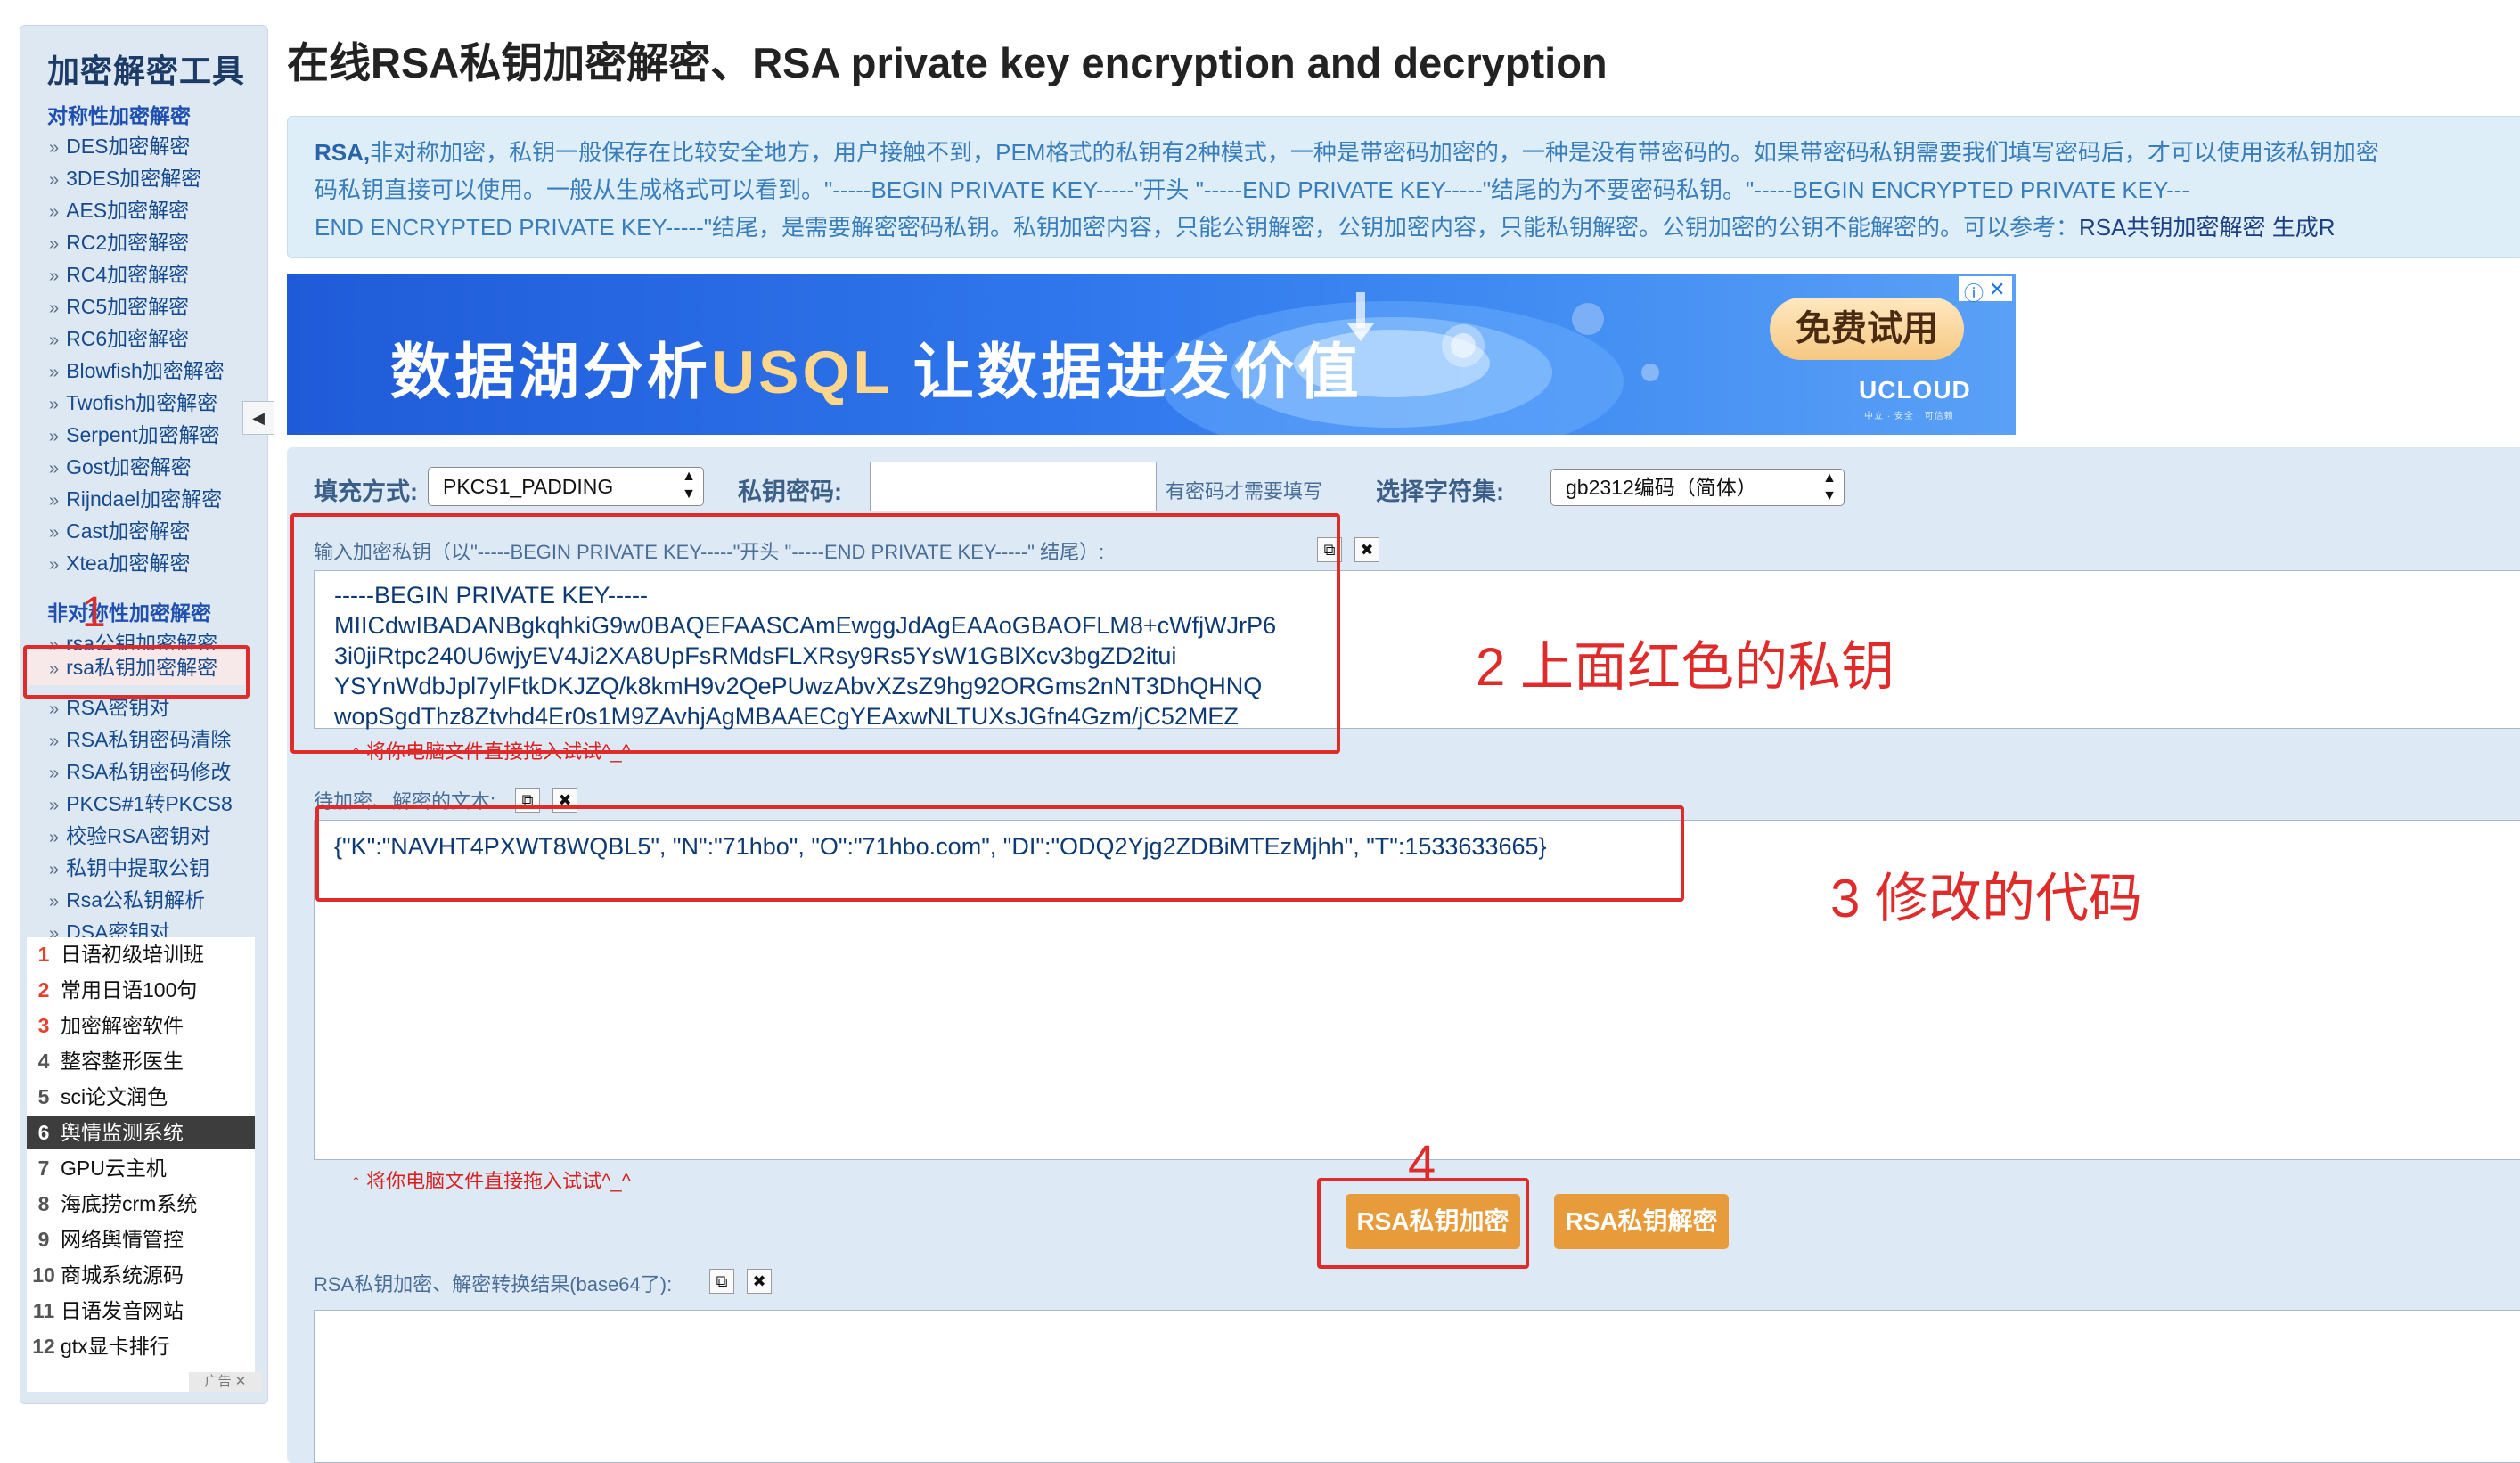 The height and width of the screenshot is (1463, 2520). Describe the element at coordinates (366, 491) in the screenshot. I see `padding-label: 填充方式:` at that location.